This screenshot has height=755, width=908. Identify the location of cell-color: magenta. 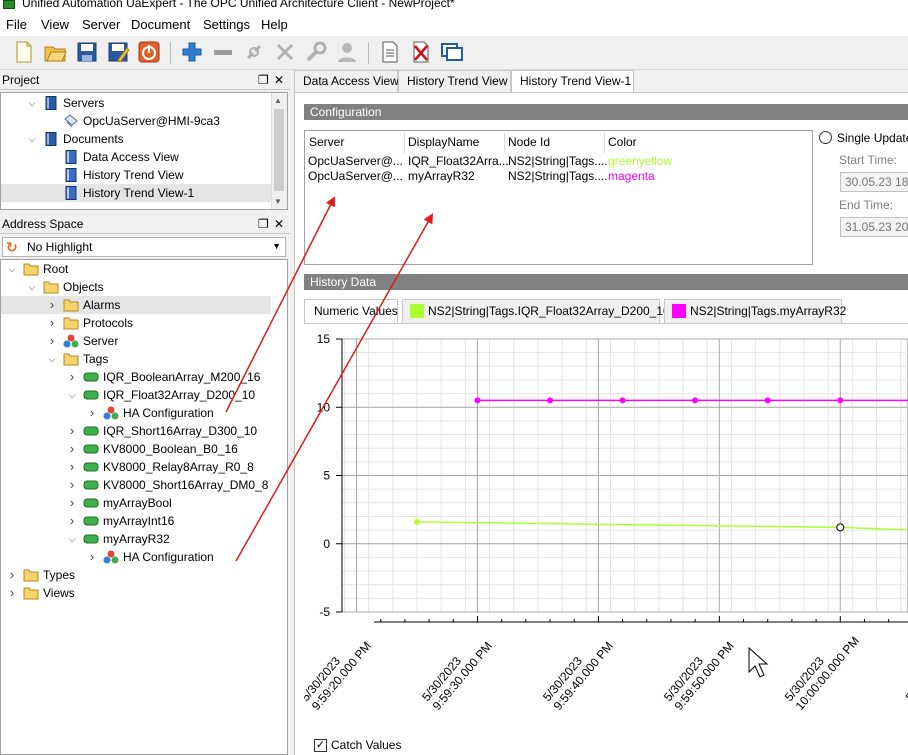
(631, 176).